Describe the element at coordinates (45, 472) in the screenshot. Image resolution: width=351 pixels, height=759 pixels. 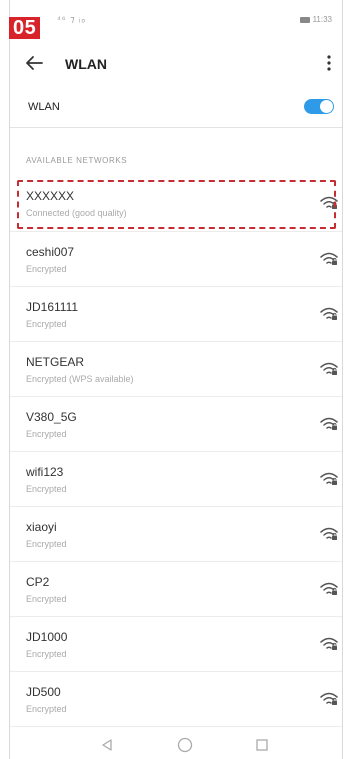
I see `network-name: wifi123` at that location.